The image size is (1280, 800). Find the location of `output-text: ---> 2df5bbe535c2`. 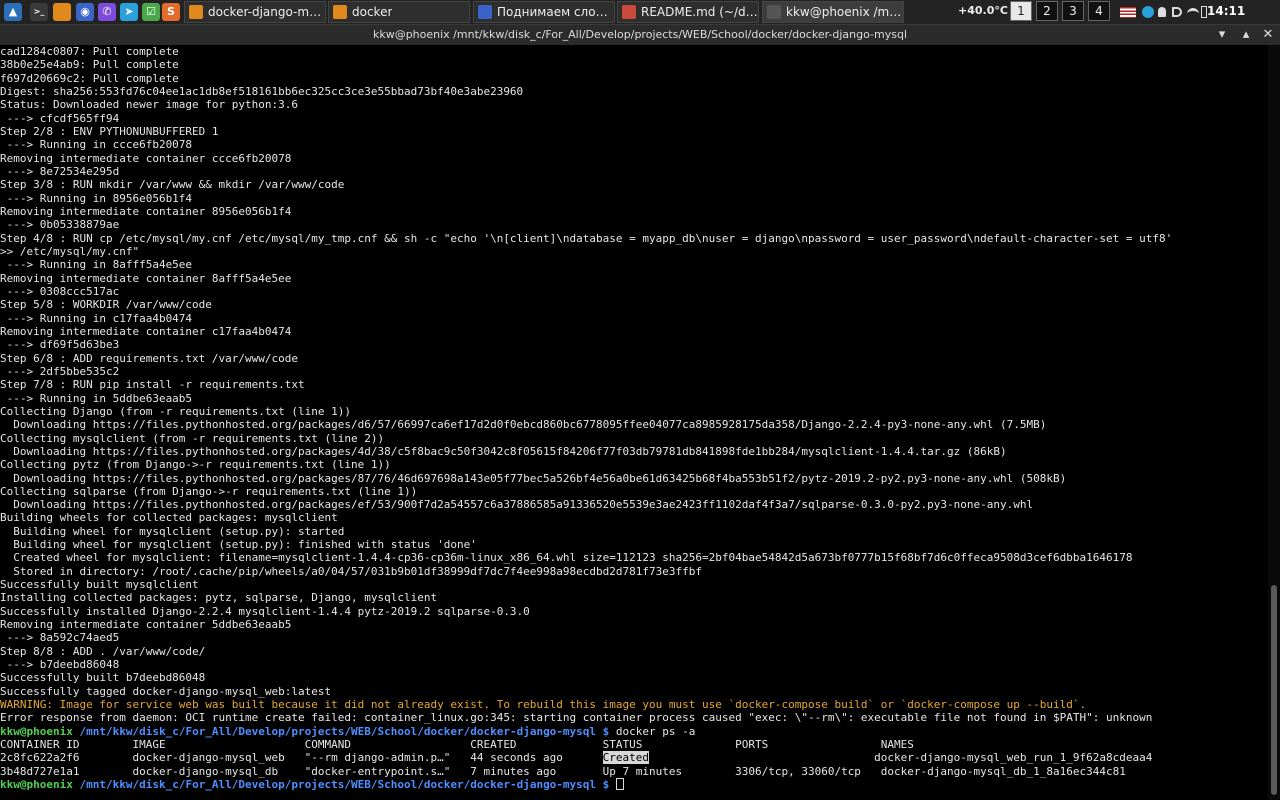

output-text: ---> 2df5bbe535c2 is located at coordinates (60, 371).